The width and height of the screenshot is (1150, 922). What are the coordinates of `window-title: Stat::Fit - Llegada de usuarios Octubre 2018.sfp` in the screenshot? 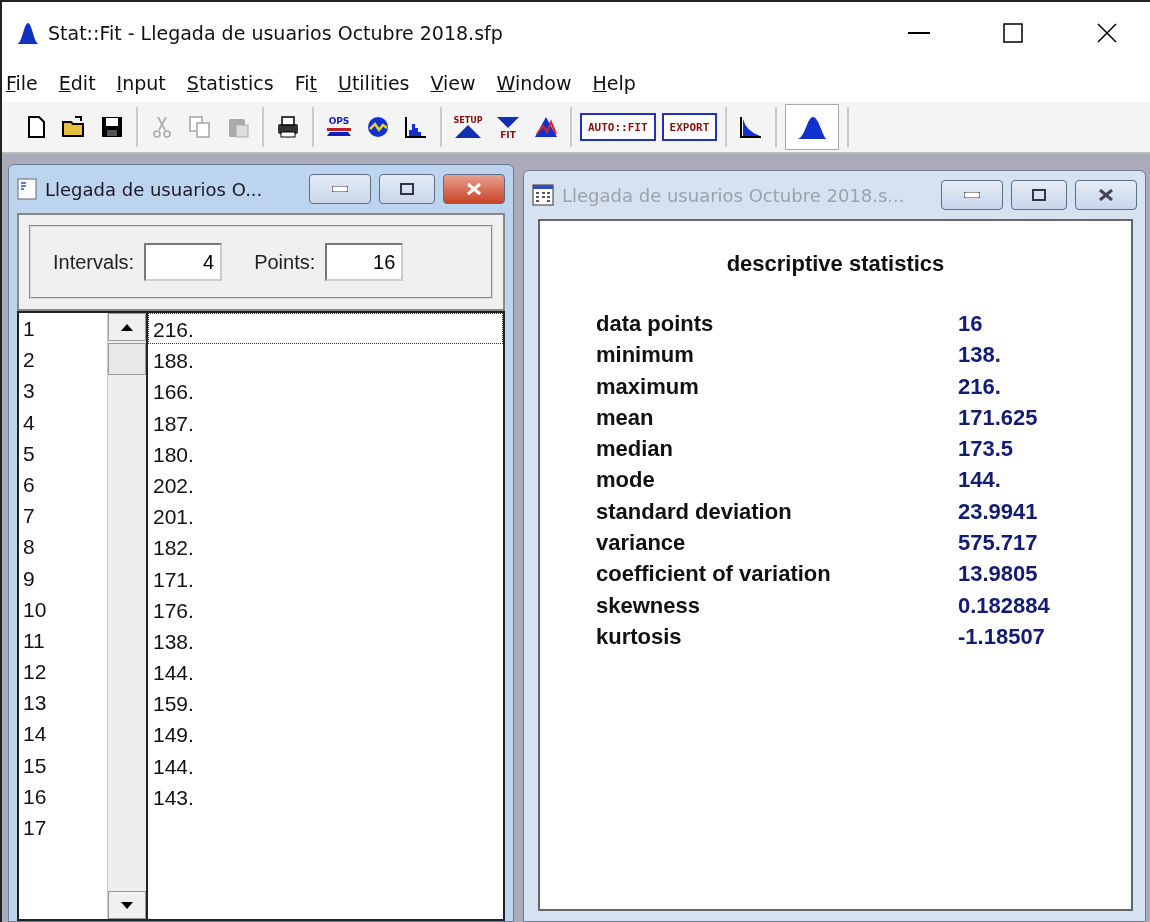 It's located at (276, 33).